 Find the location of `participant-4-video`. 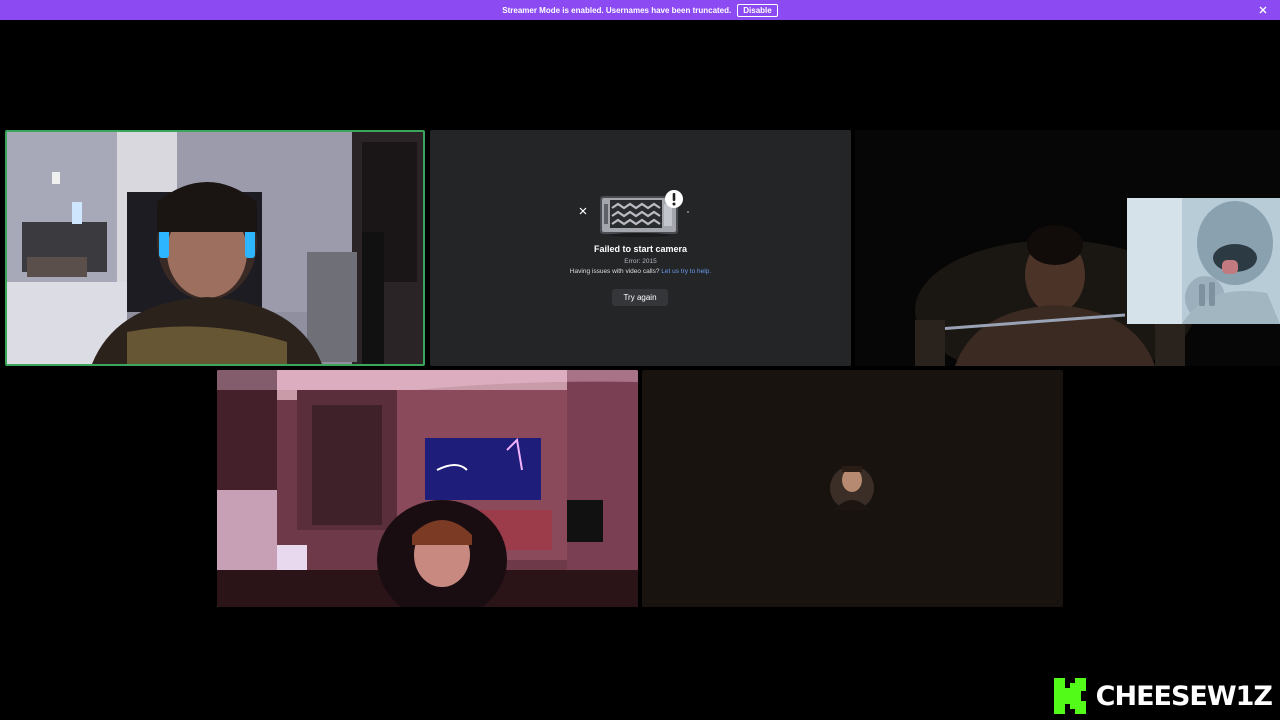

participant-4-video is located at coordinates (427, 488).